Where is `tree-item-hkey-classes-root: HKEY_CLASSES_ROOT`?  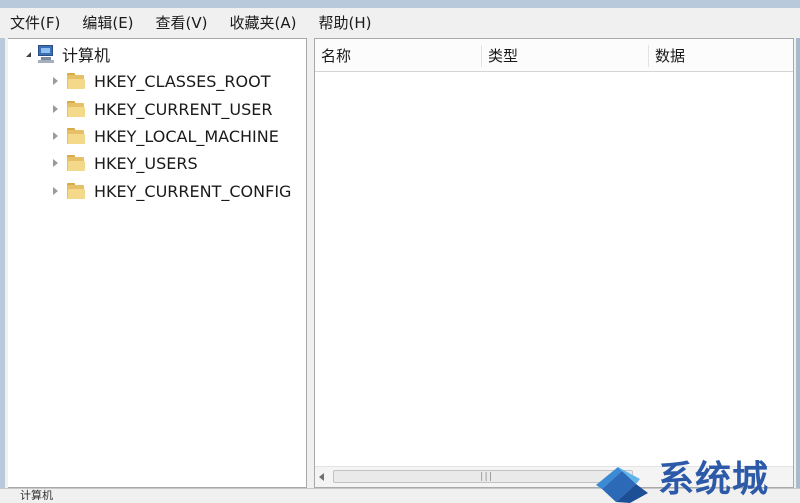
tree-item-hkey-classes-root: HKEY_CLASSES_ROOT is located at coordinates (161, 81).